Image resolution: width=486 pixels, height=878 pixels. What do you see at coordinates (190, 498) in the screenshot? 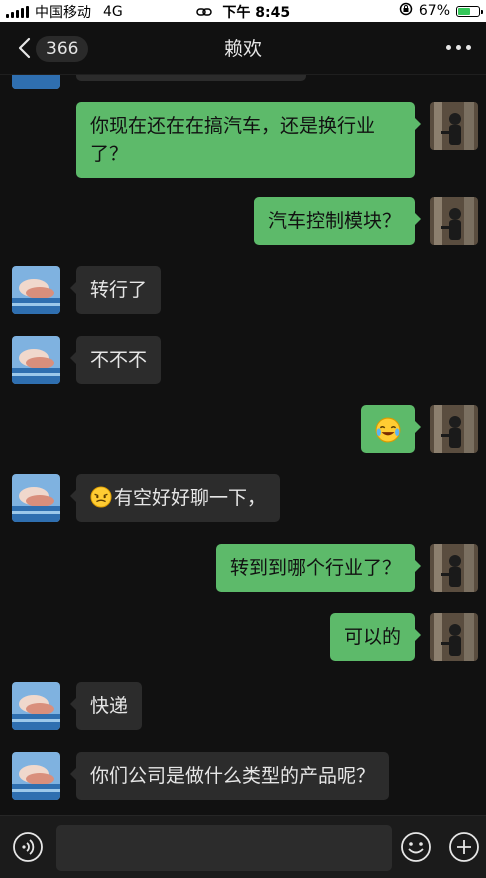
I see `message-text: 有空好好聊一下，` at bounding box center [190, 498].